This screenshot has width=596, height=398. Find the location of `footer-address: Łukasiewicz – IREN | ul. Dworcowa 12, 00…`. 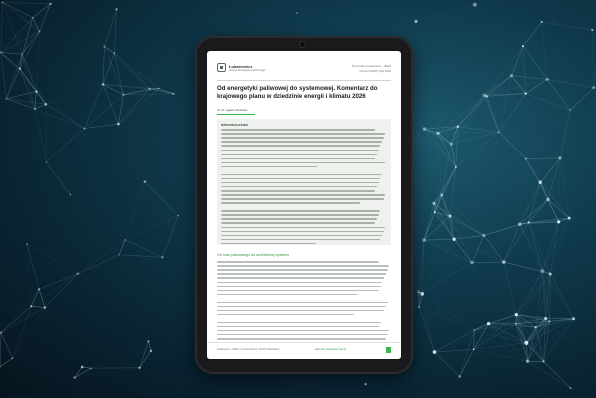

footer-address: Łukasiewicz – IREN | ul. Dworcowa 12, 00… is located at coordinates (248, 349).